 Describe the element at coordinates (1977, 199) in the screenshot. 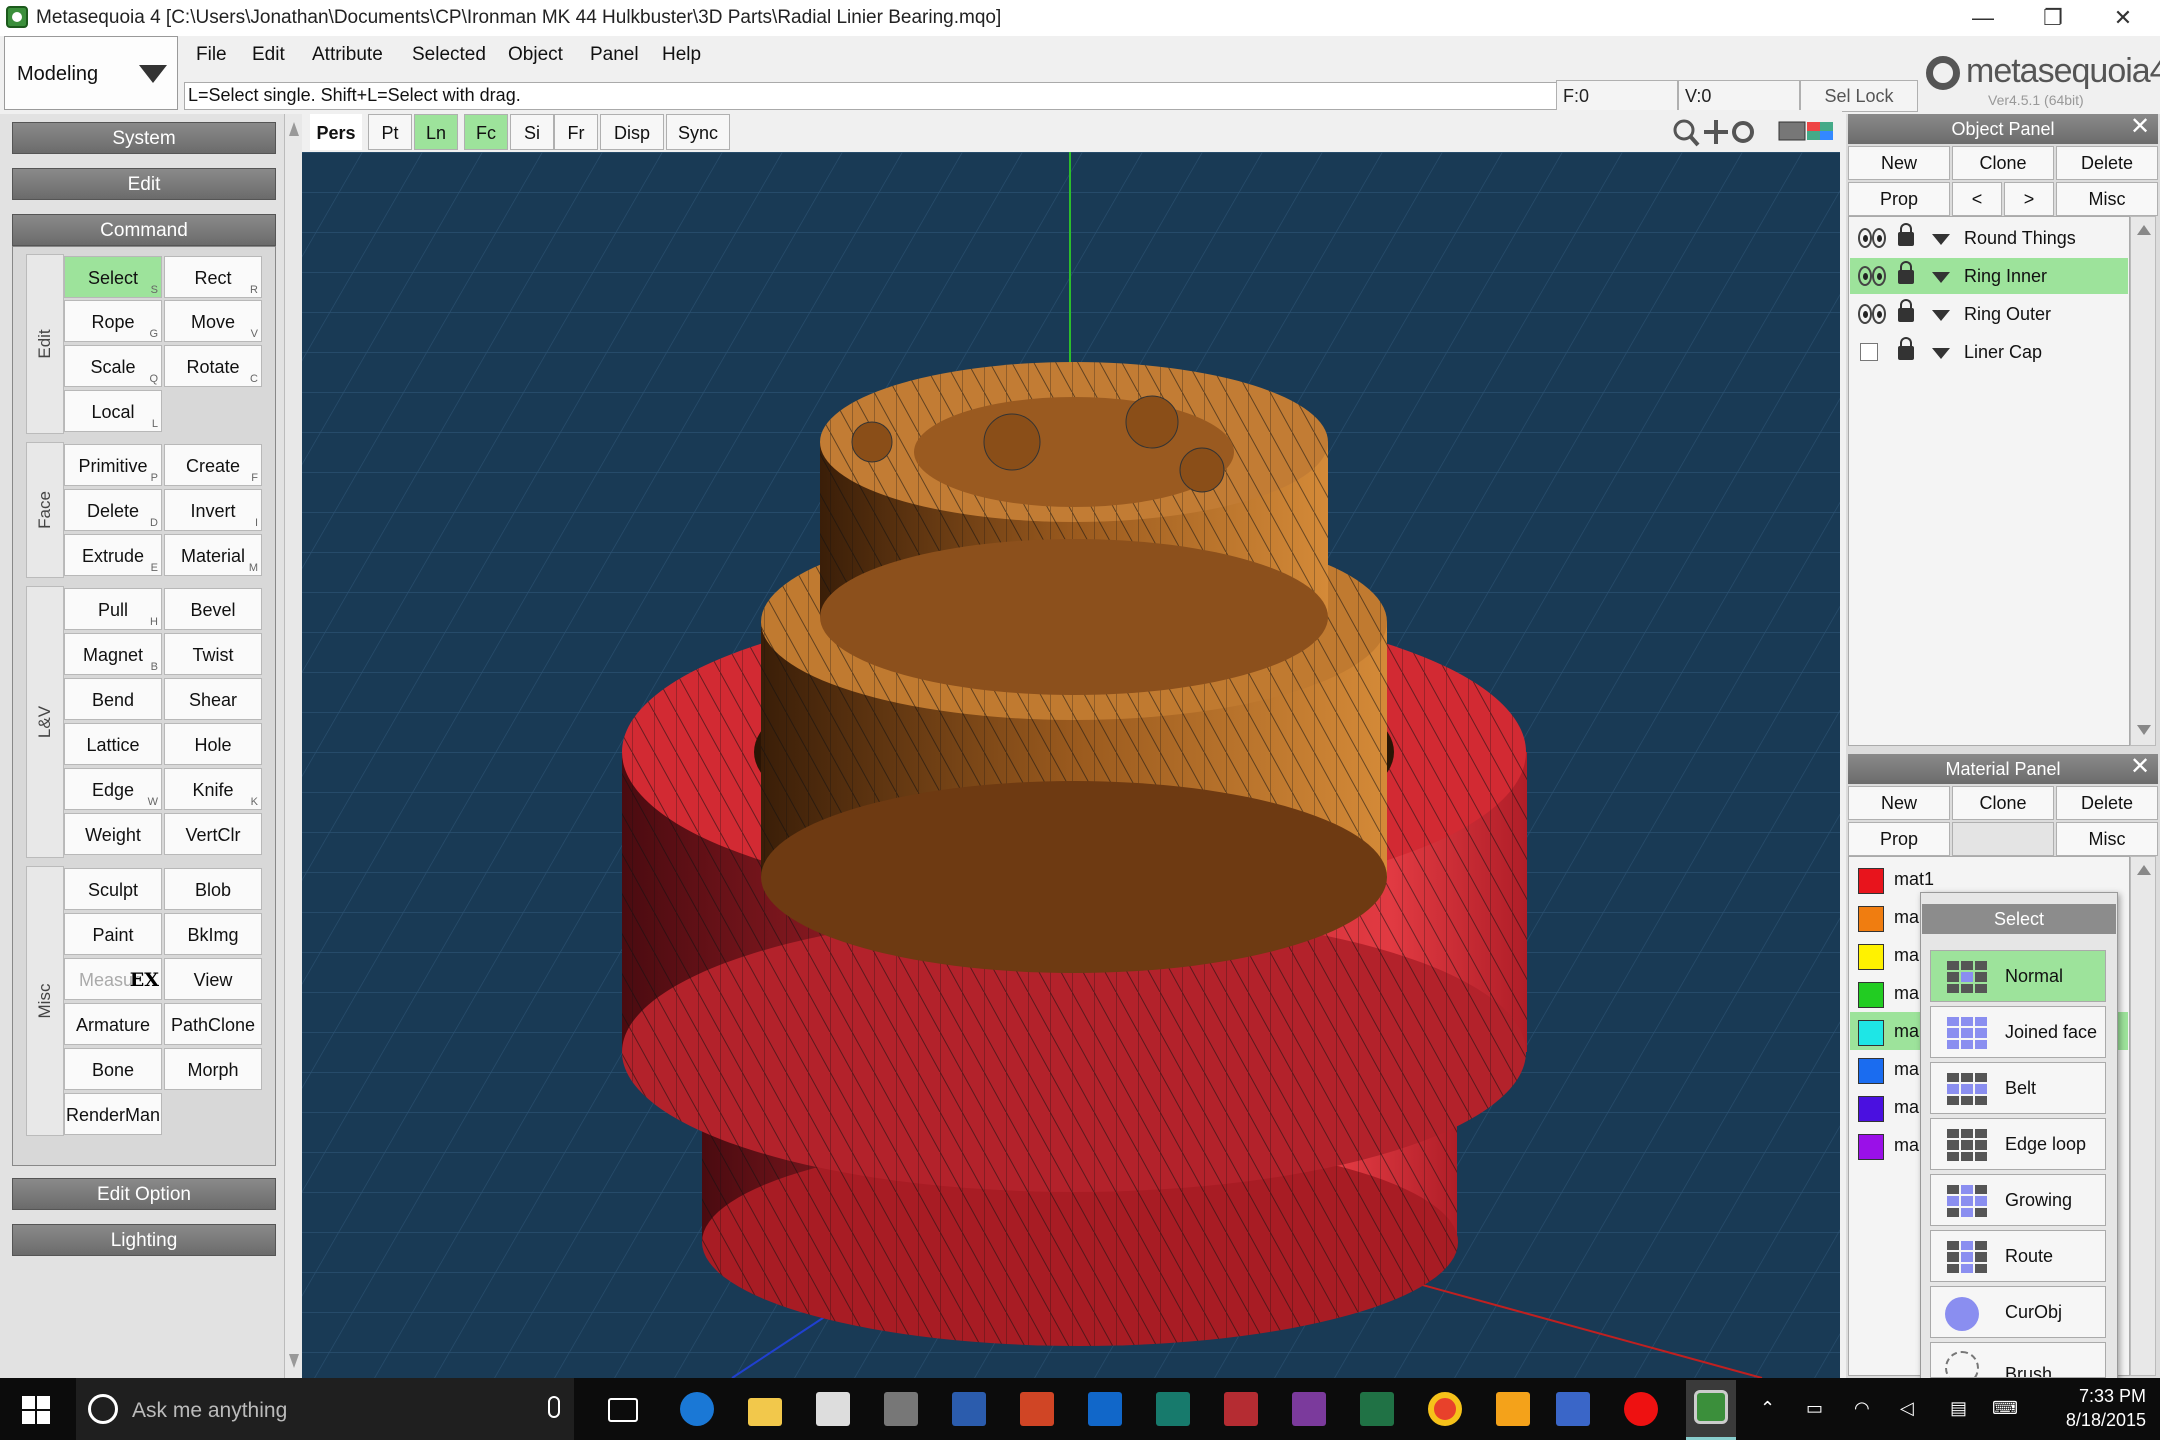

I see `object-prev-button: <` at that location.